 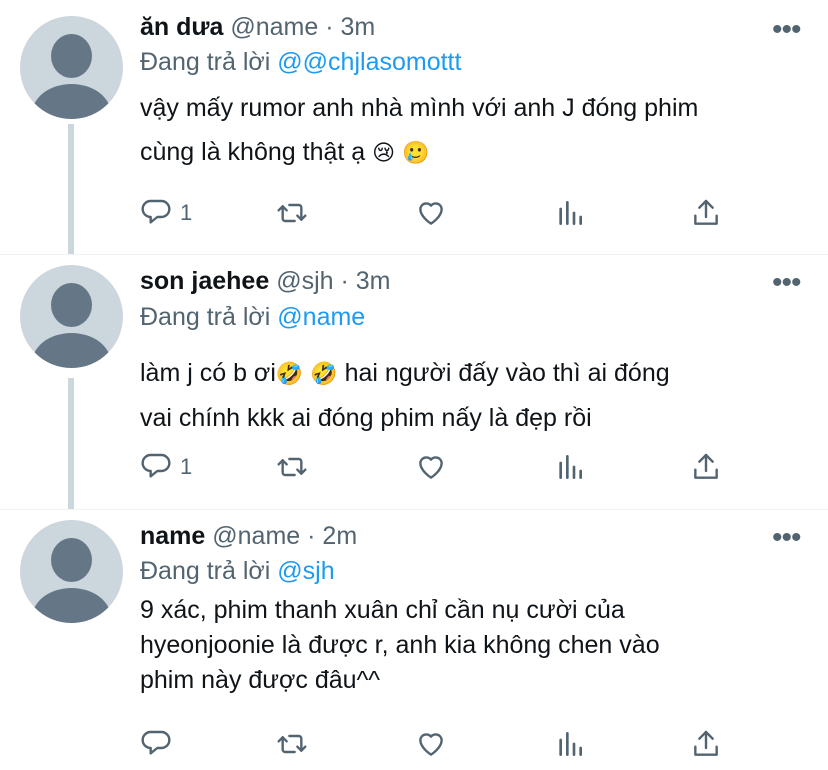 I want to click on tweet-text-line: hai người đấy vào thì ai đóng, so click(x=507, y=373).